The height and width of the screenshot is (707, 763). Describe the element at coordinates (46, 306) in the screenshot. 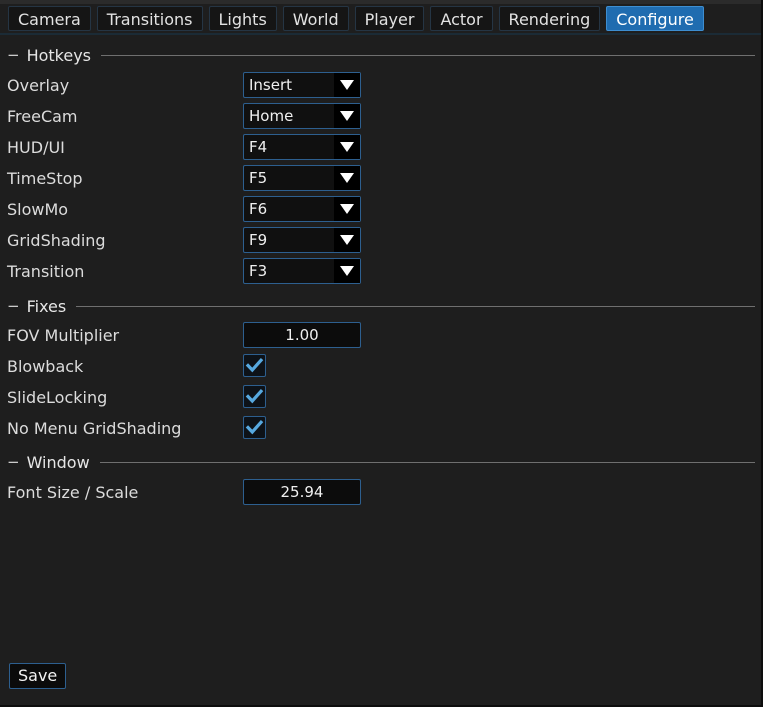

I see `section-title-fixes: Fixes` at that location.